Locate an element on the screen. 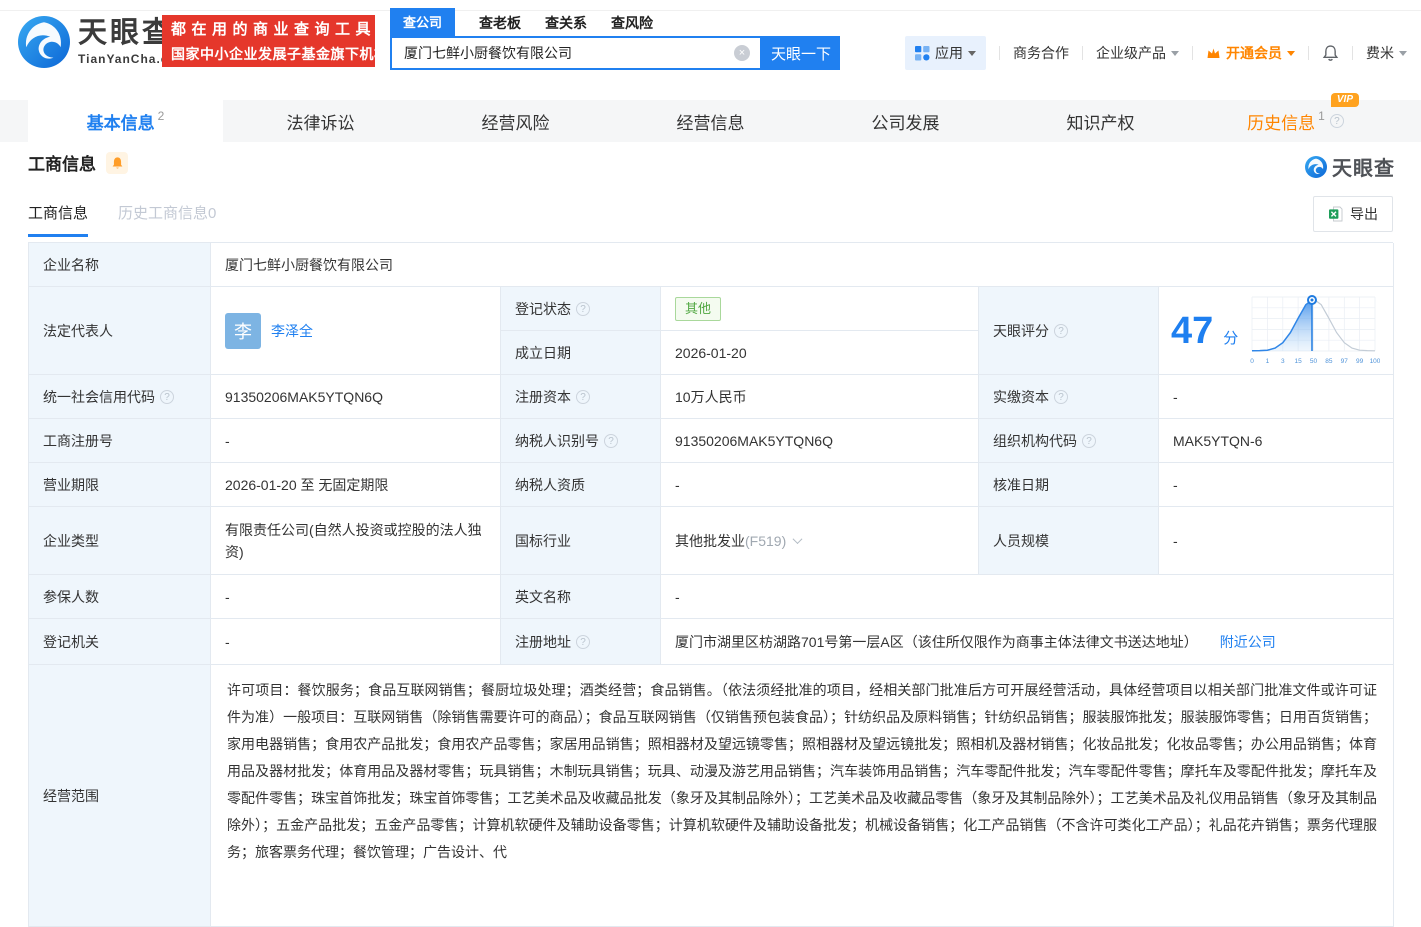 The width and height of the screenshot is (1421, 927). header-nav: 应用 商务合作 企业级产品 开通会员 费米 is located at coordinates (1156, 53).